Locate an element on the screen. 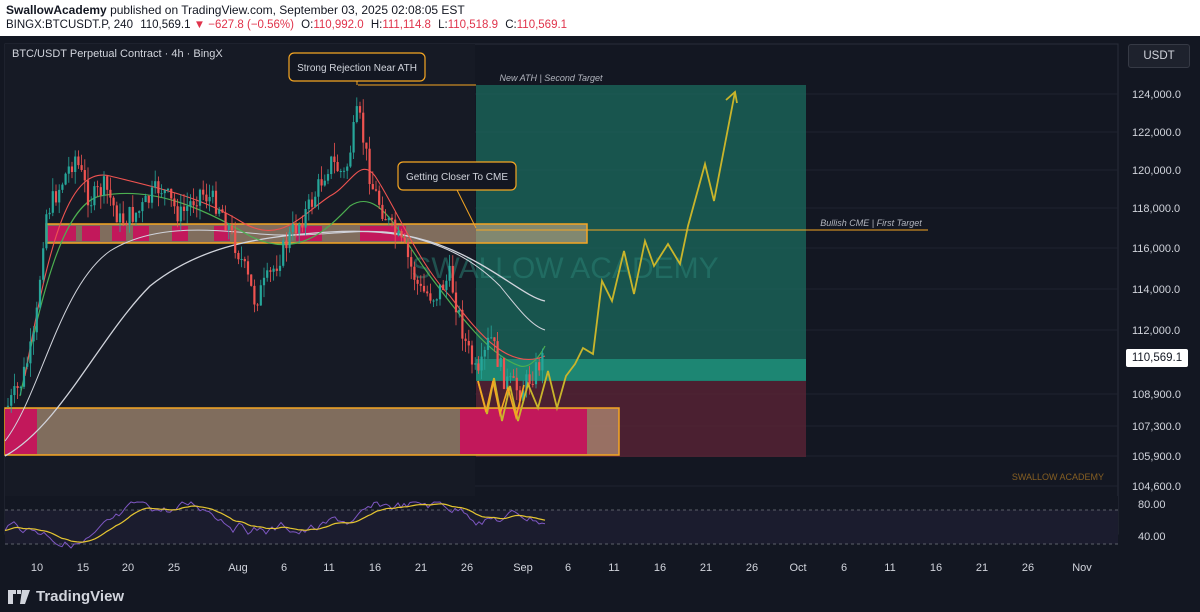 The height and width of the screenshot is (612, 1200). price-axis-label: 122,000.0 is located at coordinates (1156, 133).